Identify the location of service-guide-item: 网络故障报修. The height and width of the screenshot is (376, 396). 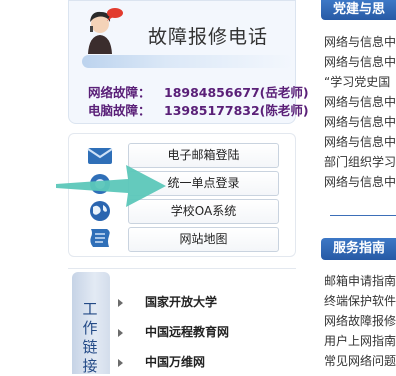
(360, 320).